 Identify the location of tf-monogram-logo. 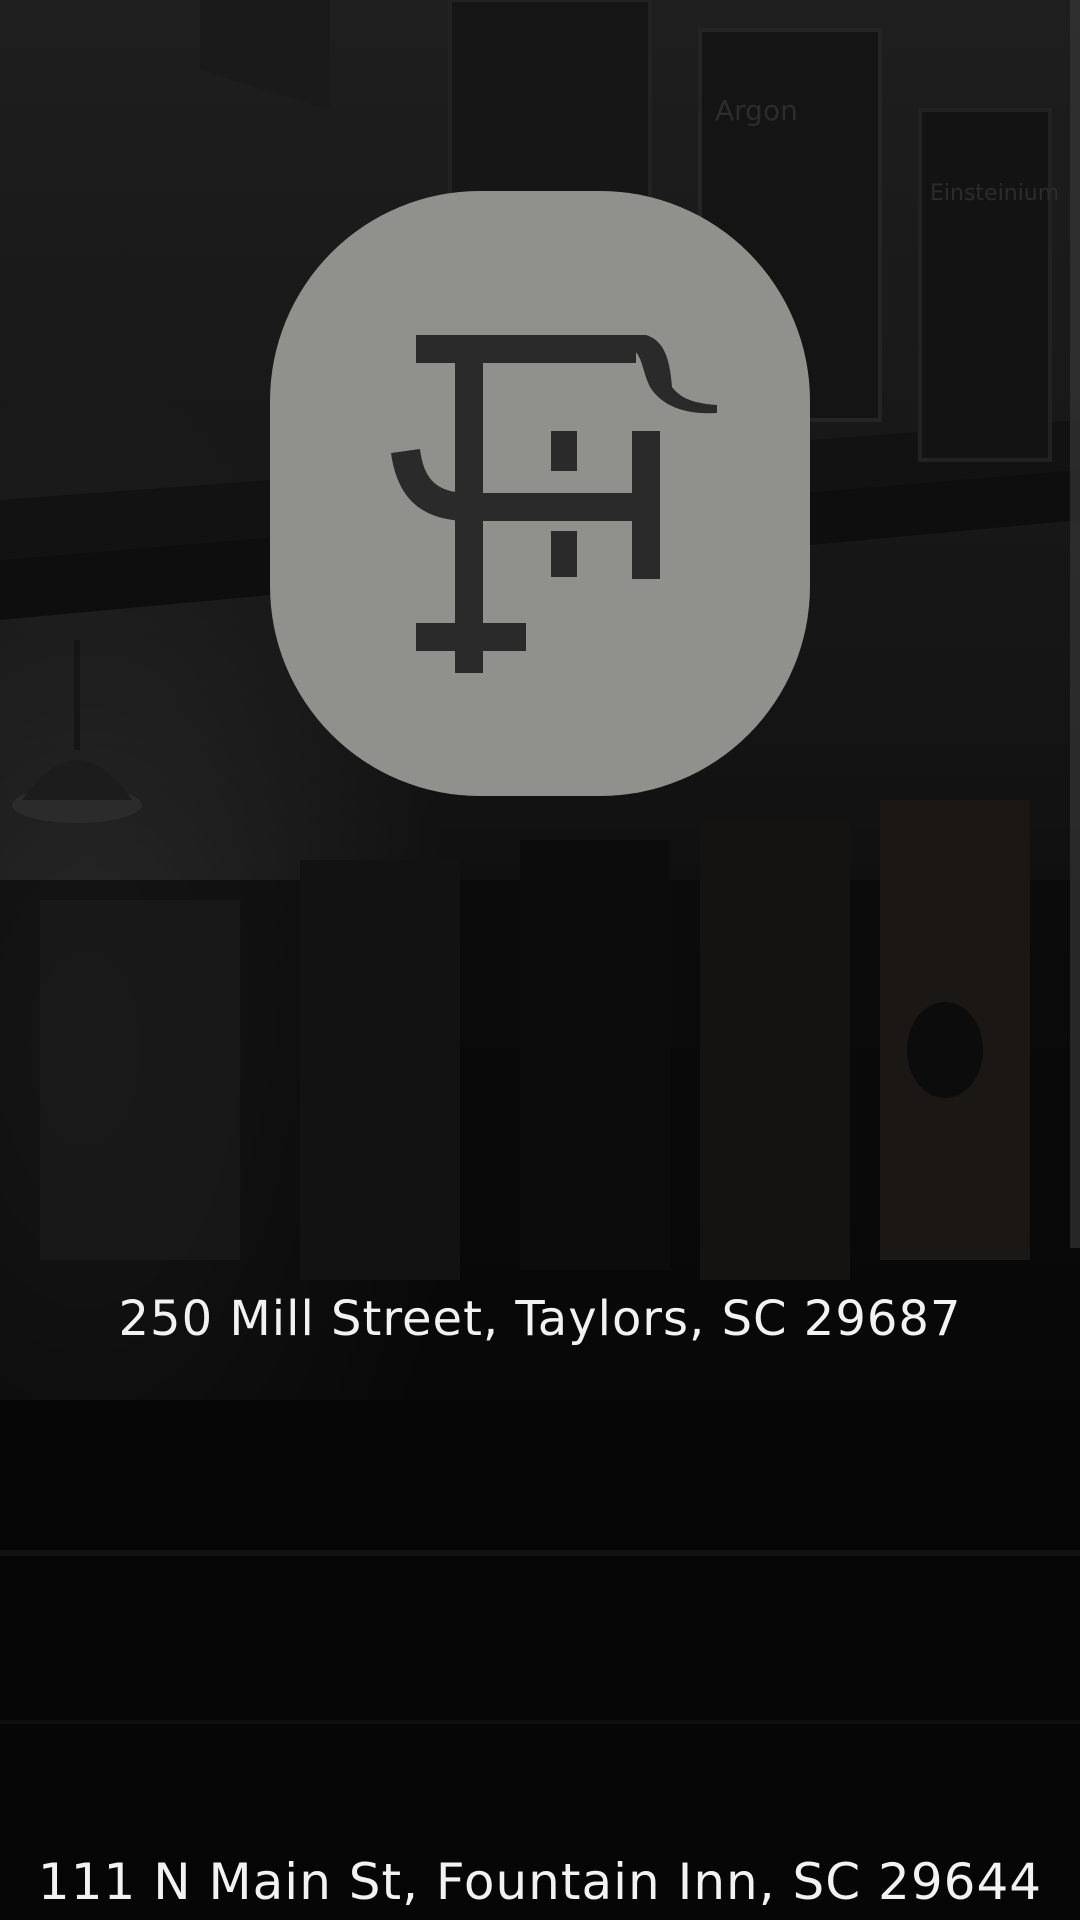
(554, 504).